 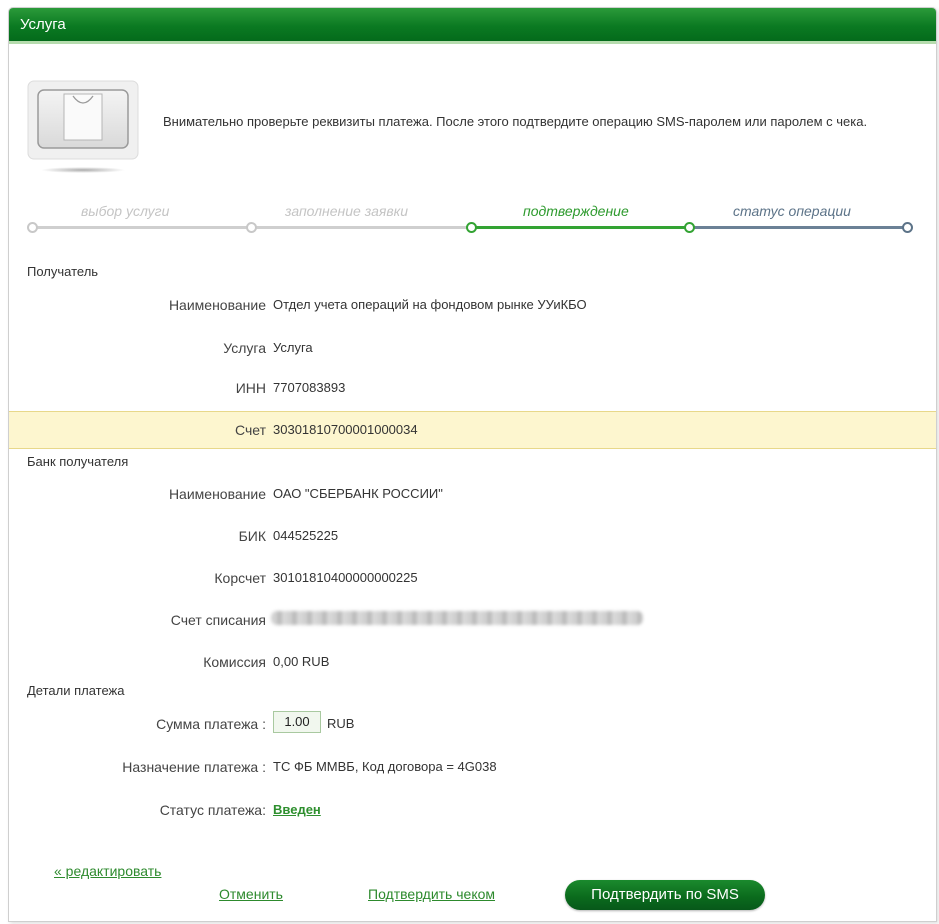 What do you see at coordinates (345, 577) in the screenshot?
I see `bank-corr-value: 30101810400000000225` at bounding box center [345, 577].